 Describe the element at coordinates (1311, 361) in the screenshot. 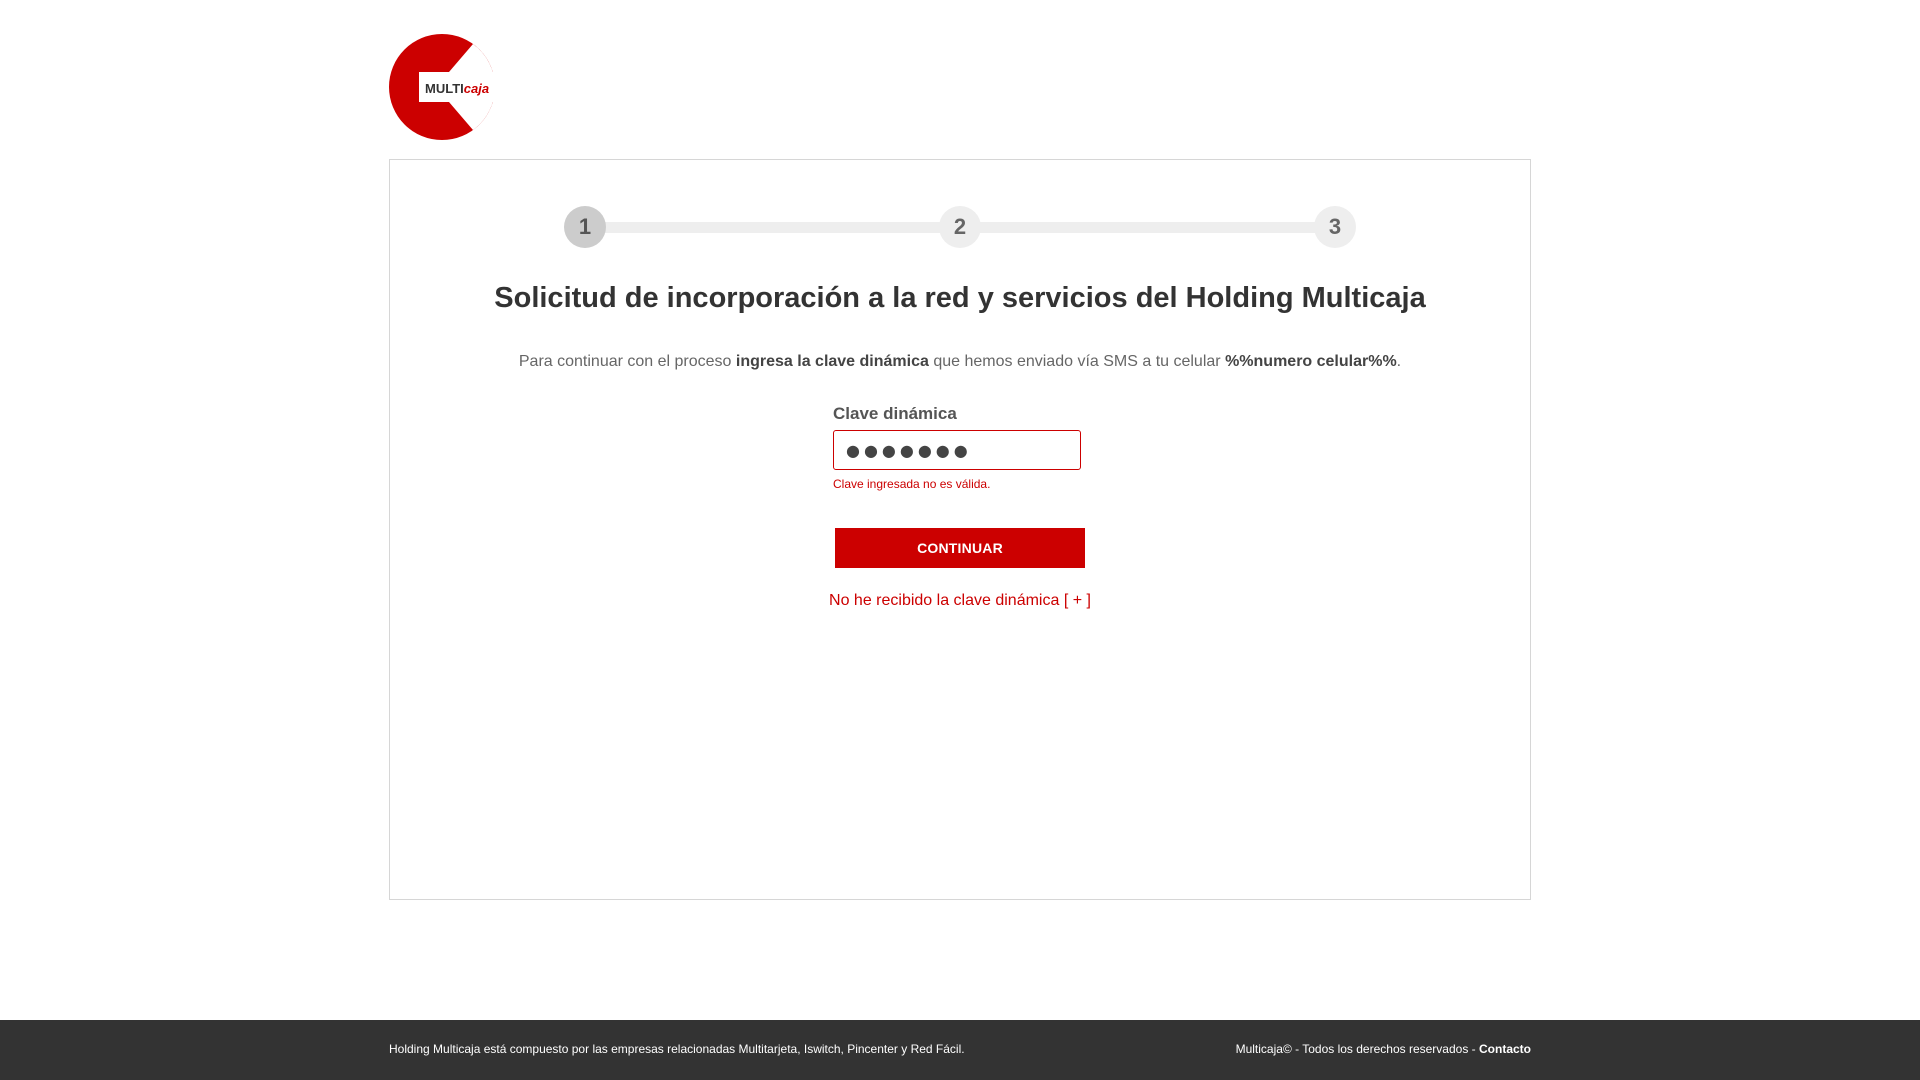

I see `instruction-bold-phone: %%numero celular%%` at that location.